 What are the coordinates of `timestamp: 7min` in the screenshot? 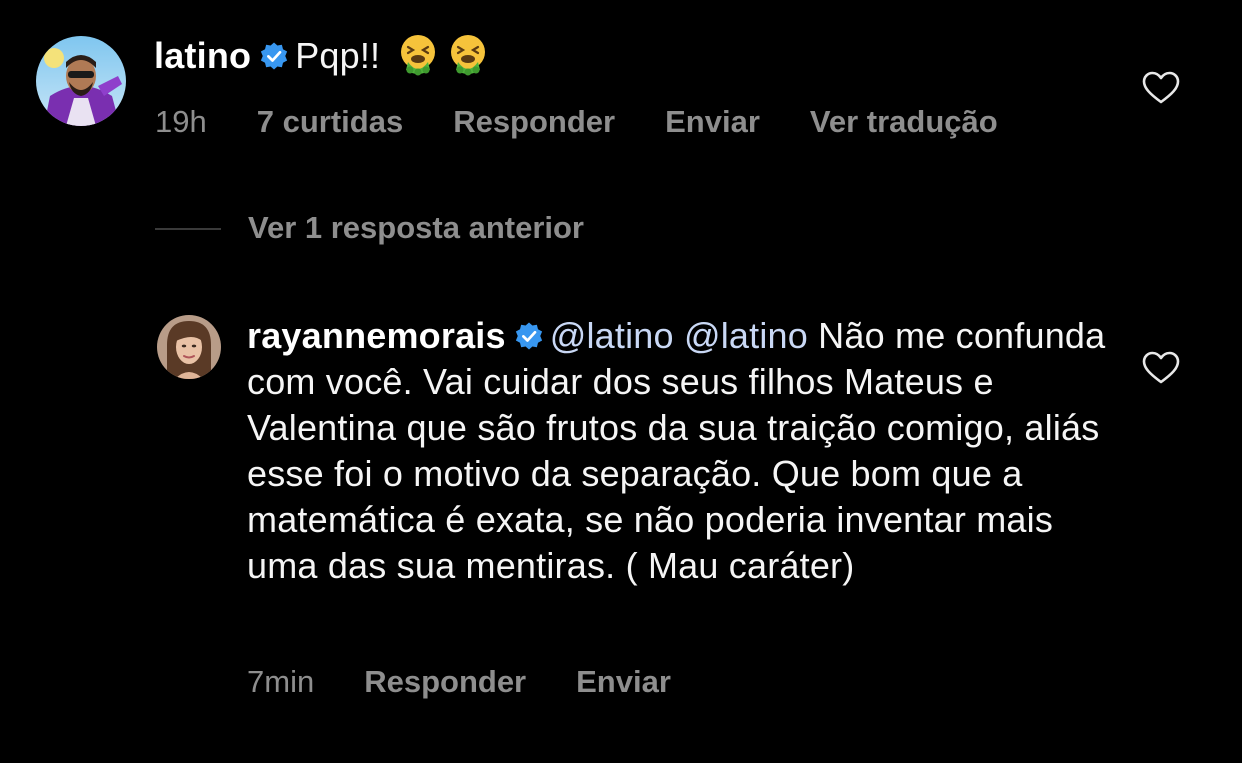 It's located at (281, 681).